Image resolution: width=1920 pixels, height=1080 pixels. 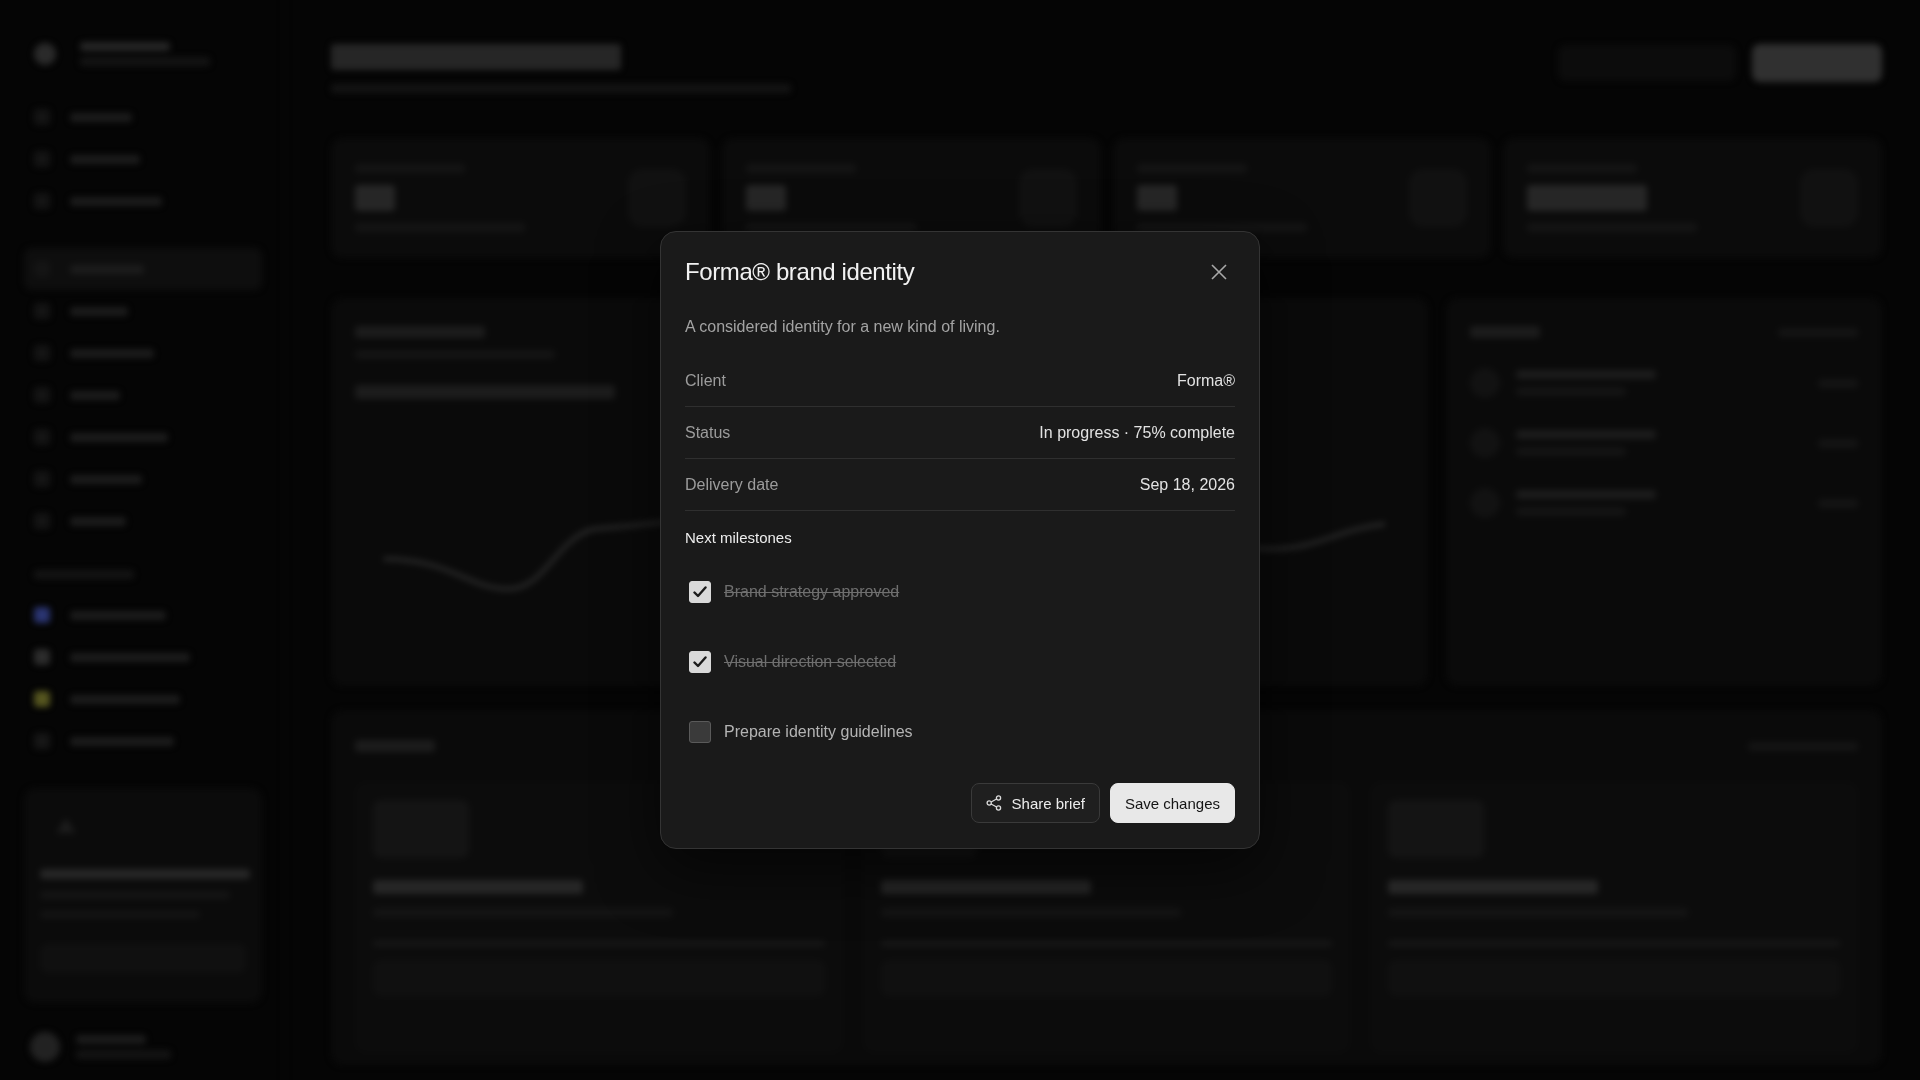 What do you see at coordinates (800, 272) in the screenshot?
I see `dialog-title: Forma® brand identity` at bounding box center [800, 272].